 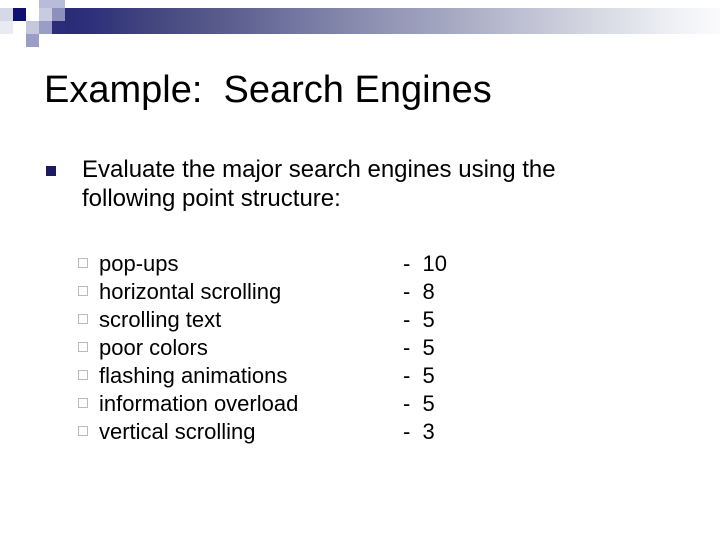 I want to click on list-item: poor colors - 5, so click(x=288, y=348).